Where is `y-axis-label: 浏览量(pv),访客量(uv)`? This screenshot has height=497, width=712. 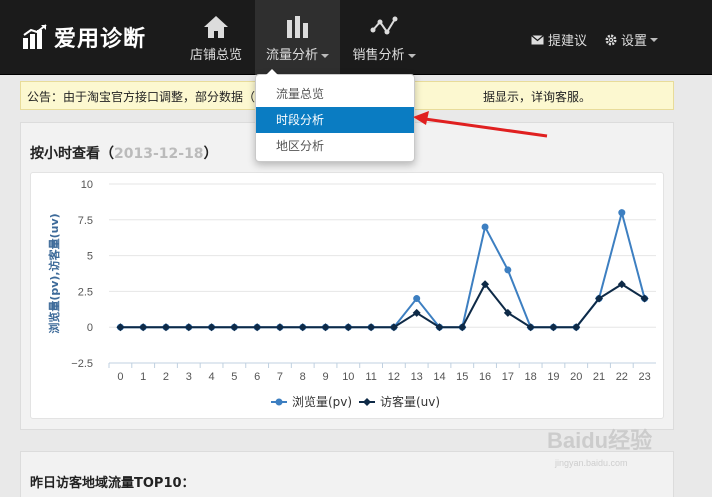 y-axis-label: 浏览量(pv),访客量(uv) is located at coordinates (54, 273).